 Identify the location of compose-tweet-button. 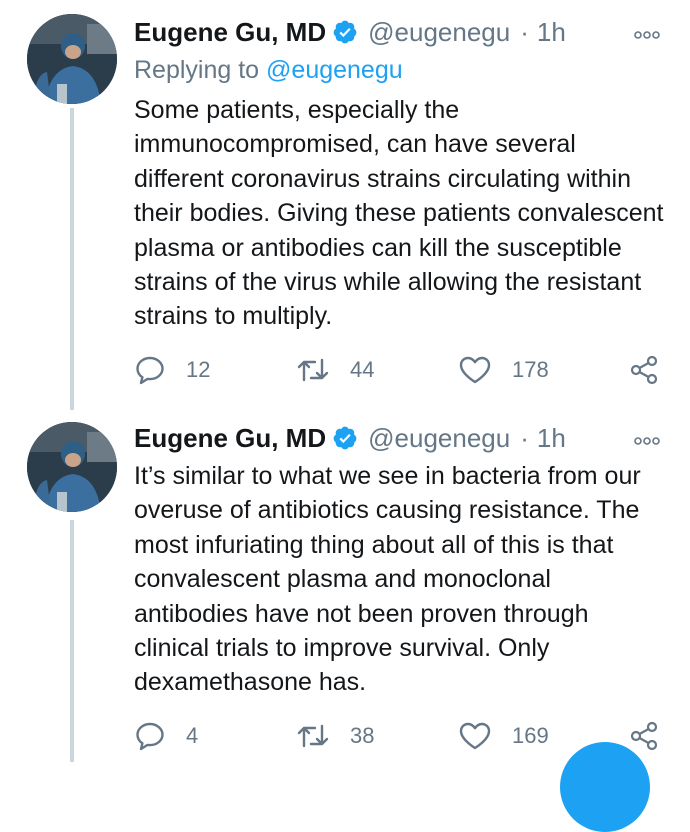
(605, 787).